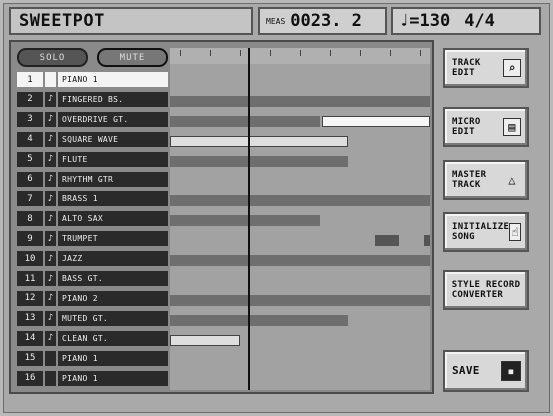  Describe the element at coordinates (113, 119) in the screenshot. I see `track-name: OVERDRIVE GT.` at that location.